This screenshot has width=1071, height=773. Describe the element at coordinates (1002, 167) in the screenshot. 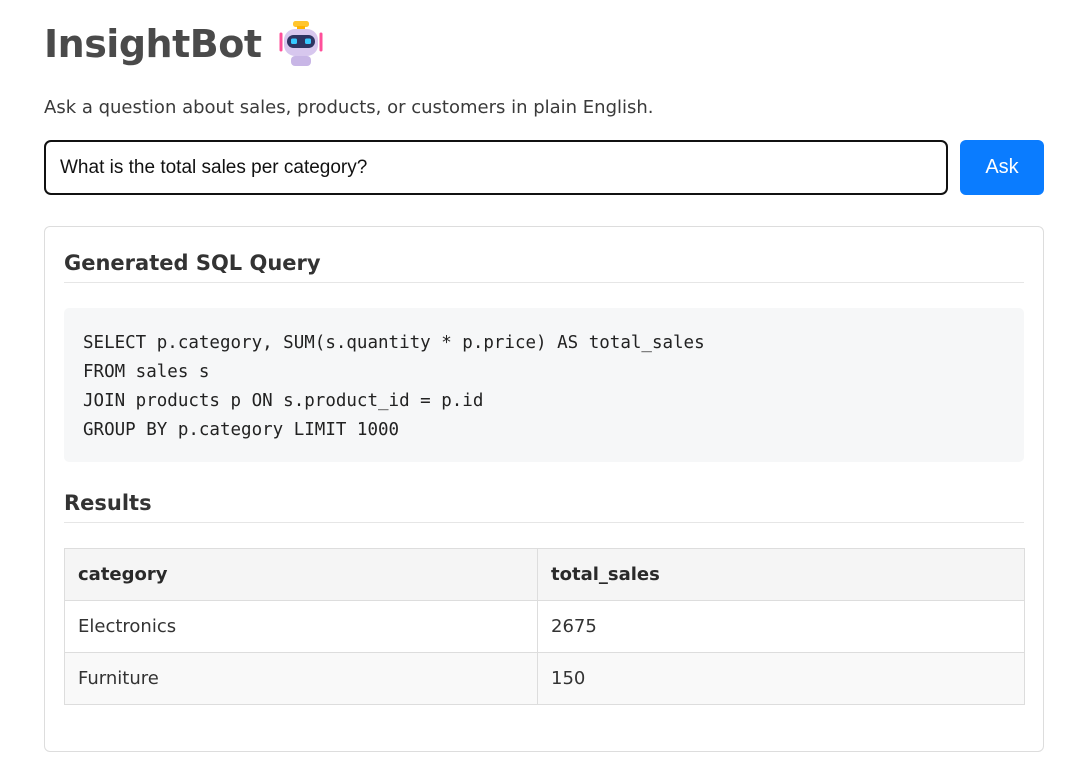

I see `ask-button: Ask` at that location.